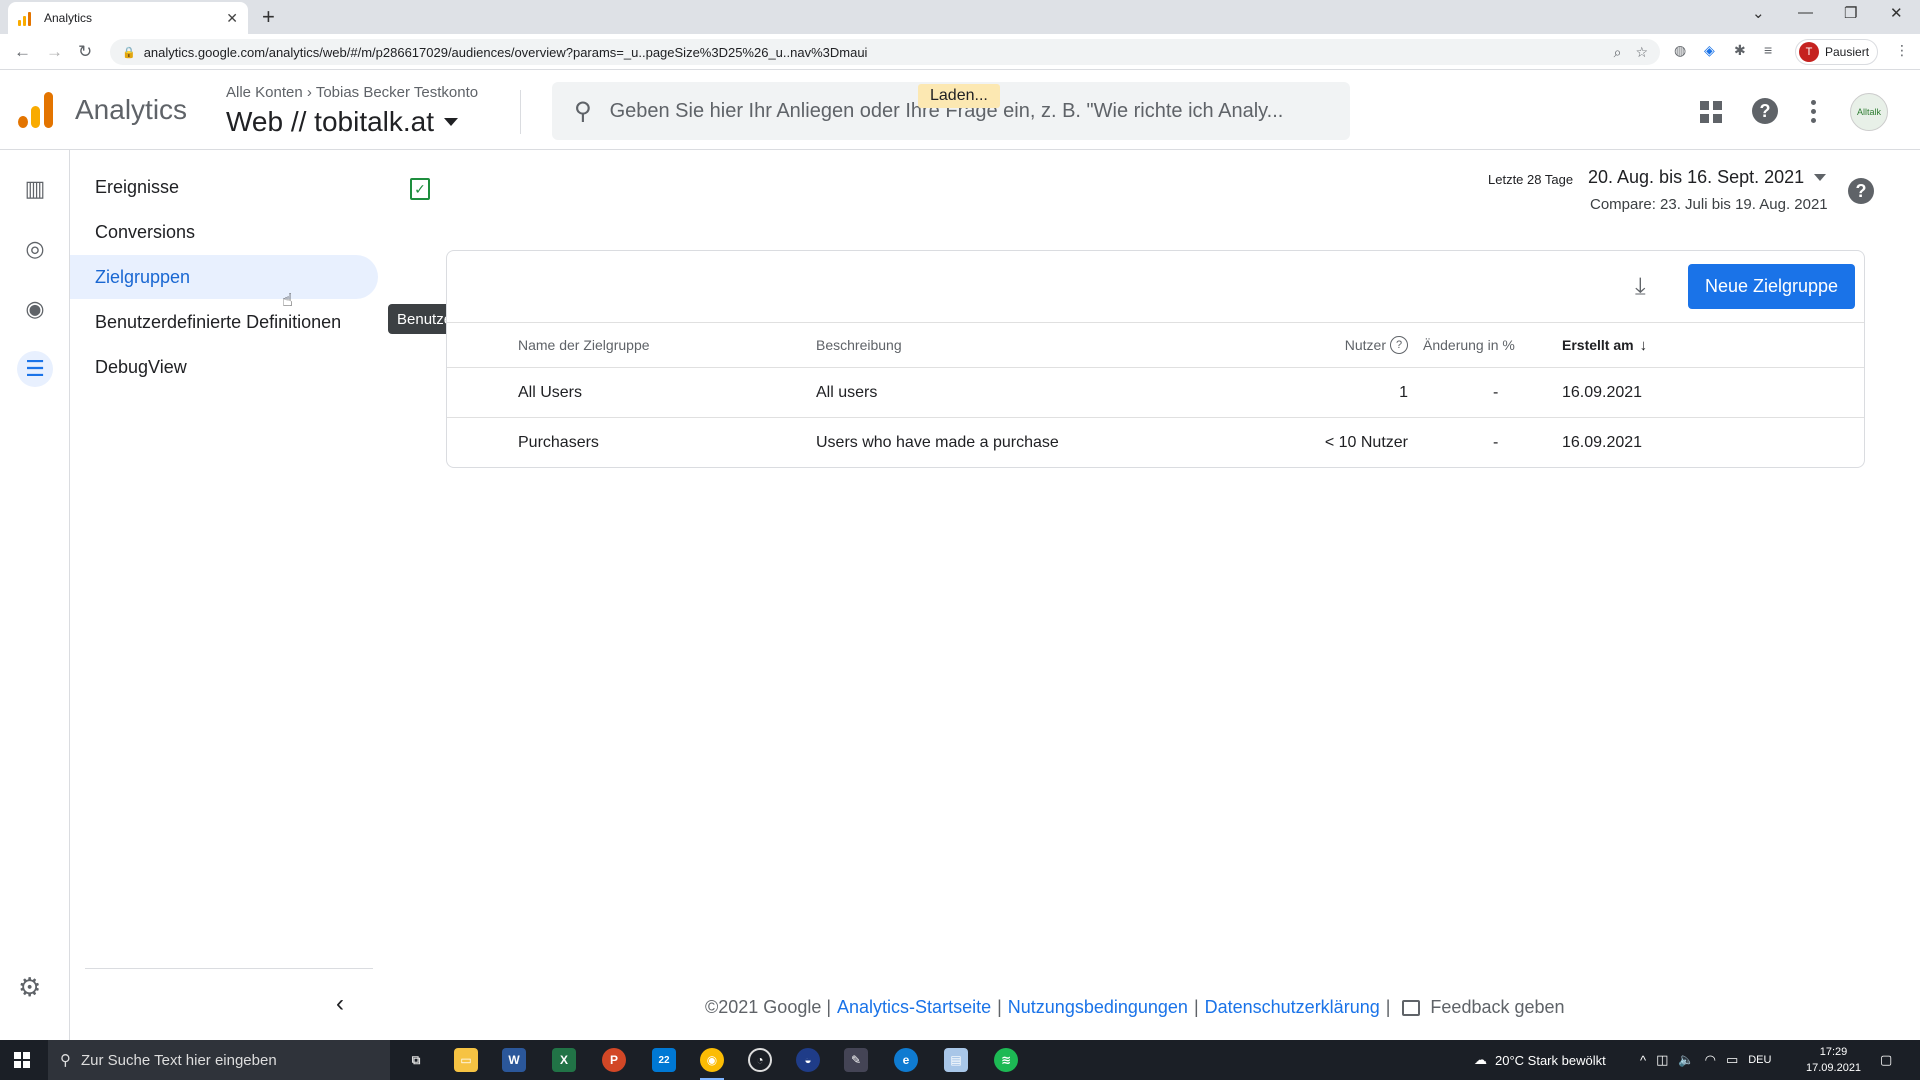 The width and height of the screenshot is (1920, 1080). What do you see at coordinates (1540, 1060) in the screenshot?
I see `weather-widget: ☁ 20°C Stark bewölkt` at bounding box center [1540, 1060].